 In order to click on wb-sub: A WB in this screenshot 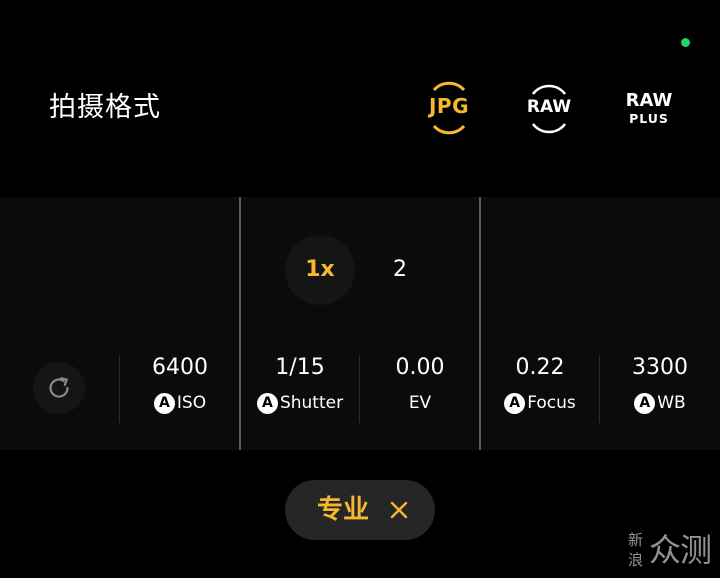, I will do `click(660, 403)`.